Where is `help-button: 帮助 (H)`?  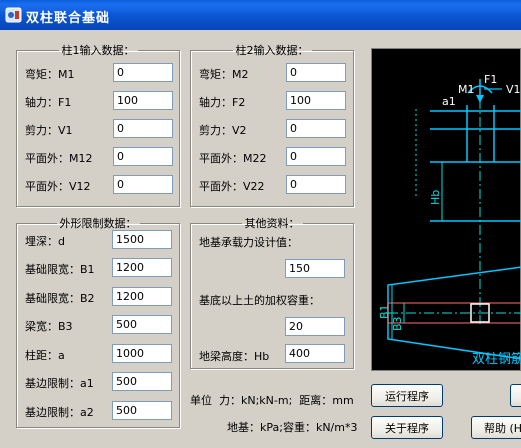 help-button: 帮助 (H) is located at coordinates (496, 427).